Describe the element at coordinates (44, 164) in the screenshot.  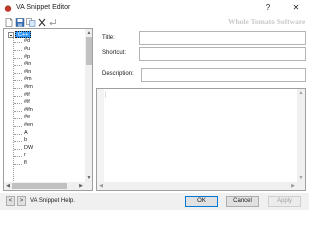
I see `tree-item: fl` at that location.